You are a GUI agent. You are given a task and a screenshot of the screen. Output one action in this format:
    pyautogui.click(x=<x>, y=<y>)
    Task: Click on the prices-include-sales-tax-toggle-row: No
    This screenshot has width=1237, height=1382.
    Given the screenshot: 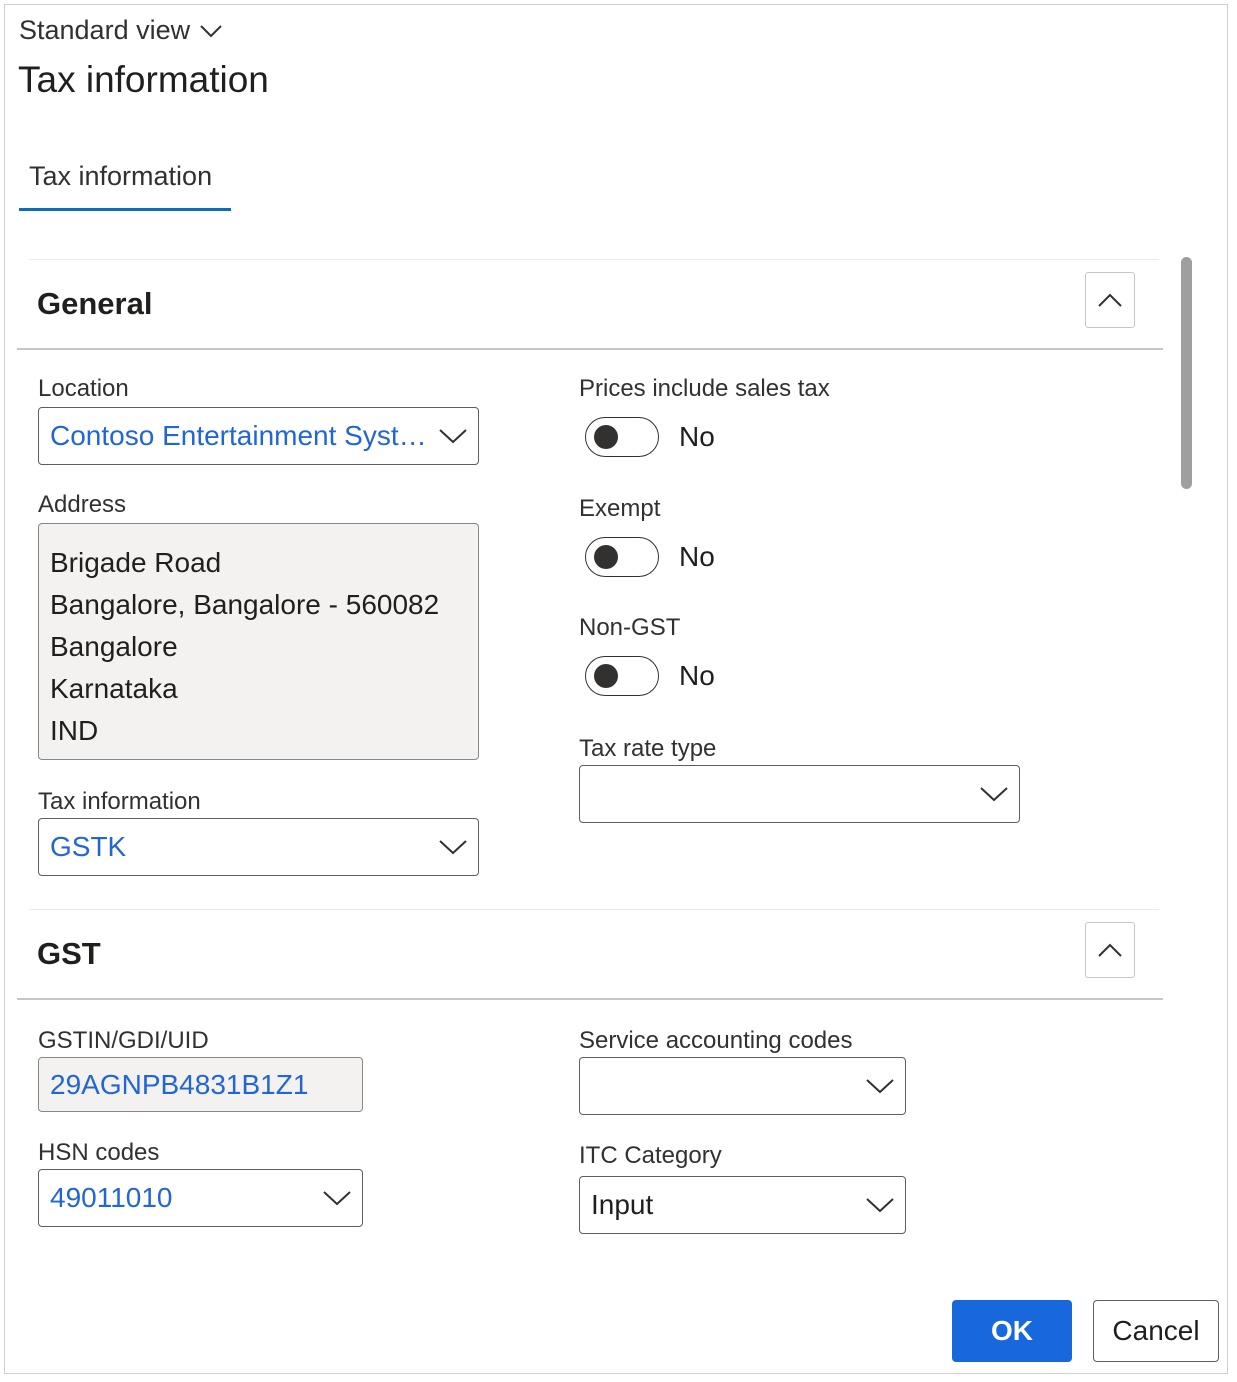 What is the action you would take?
    pyautogui.click(x=650, y=437)
    